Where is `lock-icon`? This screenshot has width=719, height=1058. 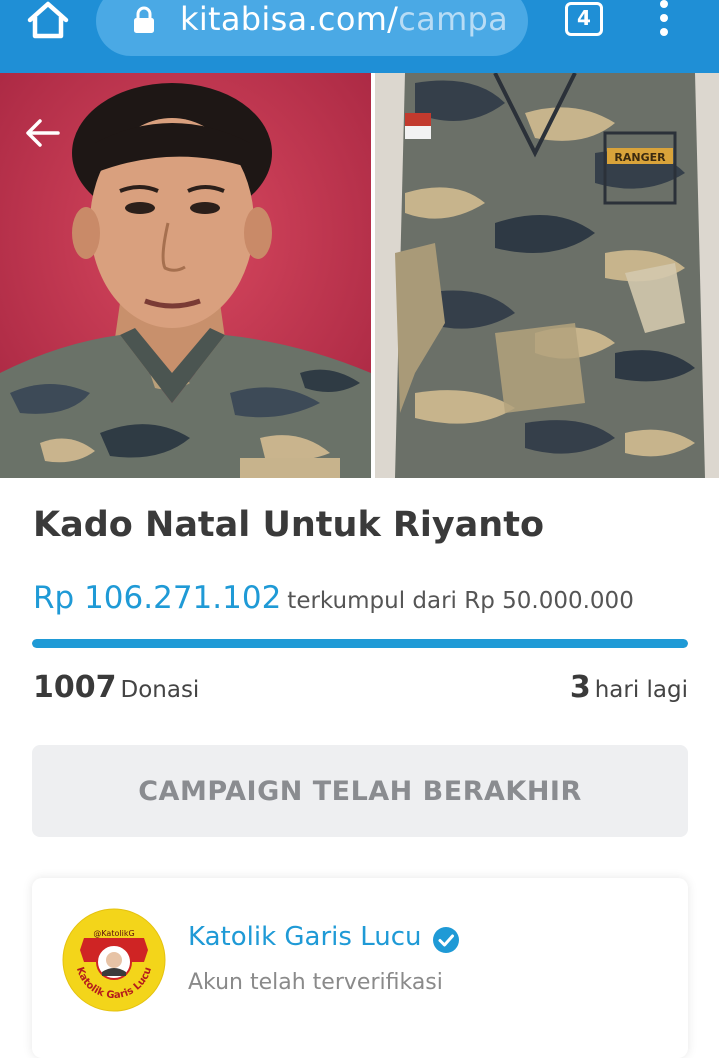
lock-icon is located at coordinates (144, 20).